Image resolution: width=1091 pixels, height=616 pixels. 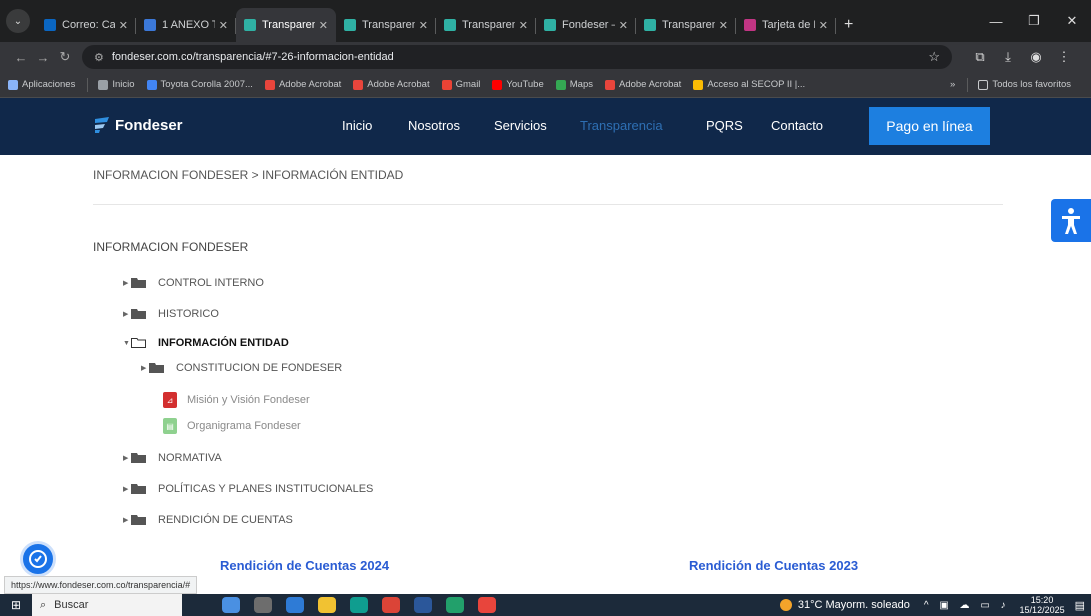 I want to click on widgets-icon, so click(x=295, y=605).